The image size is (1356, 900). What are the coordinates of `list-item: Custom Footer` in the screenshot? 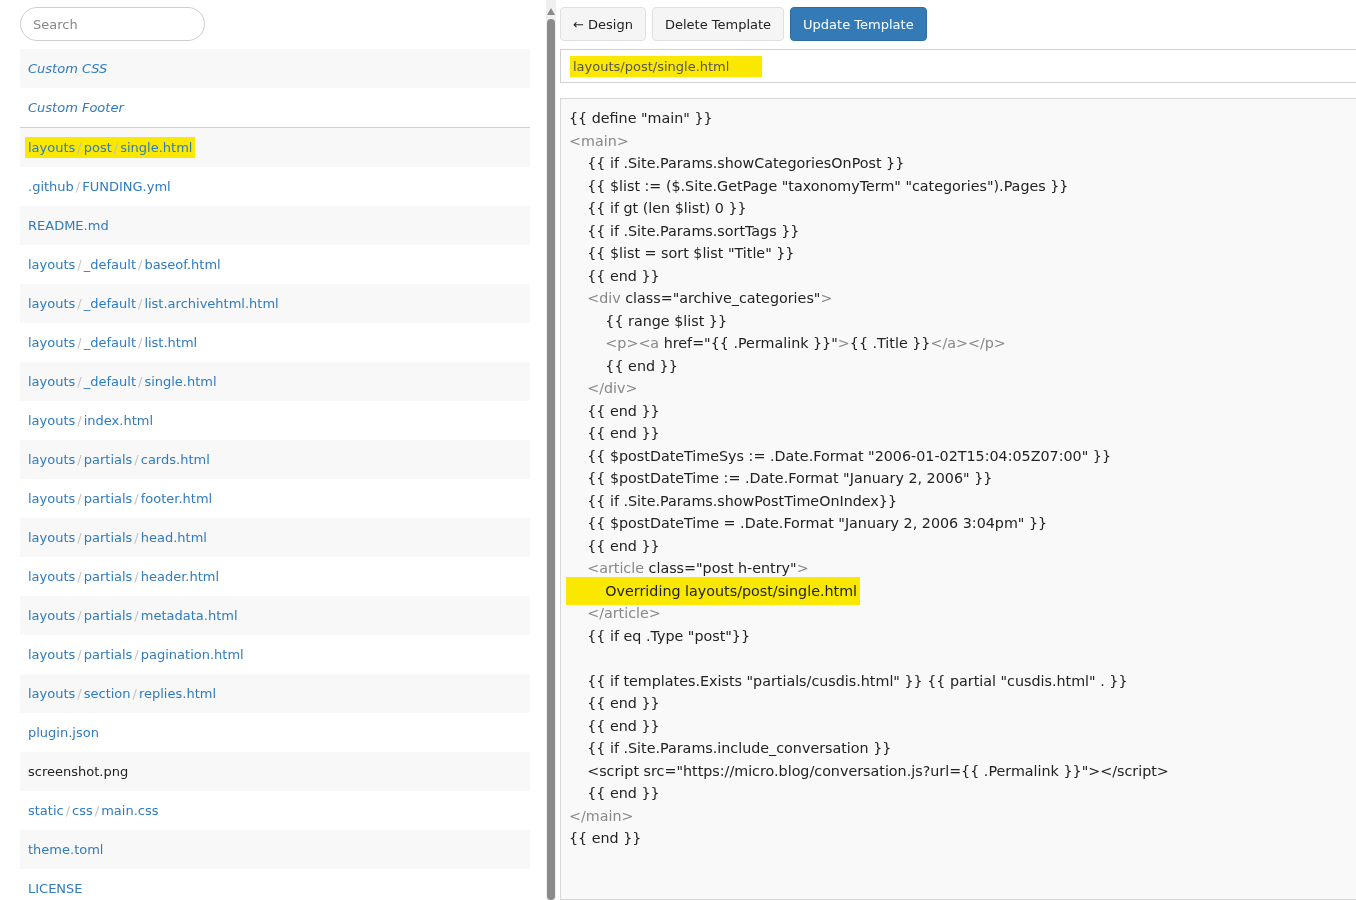 It's located at (275, 107).